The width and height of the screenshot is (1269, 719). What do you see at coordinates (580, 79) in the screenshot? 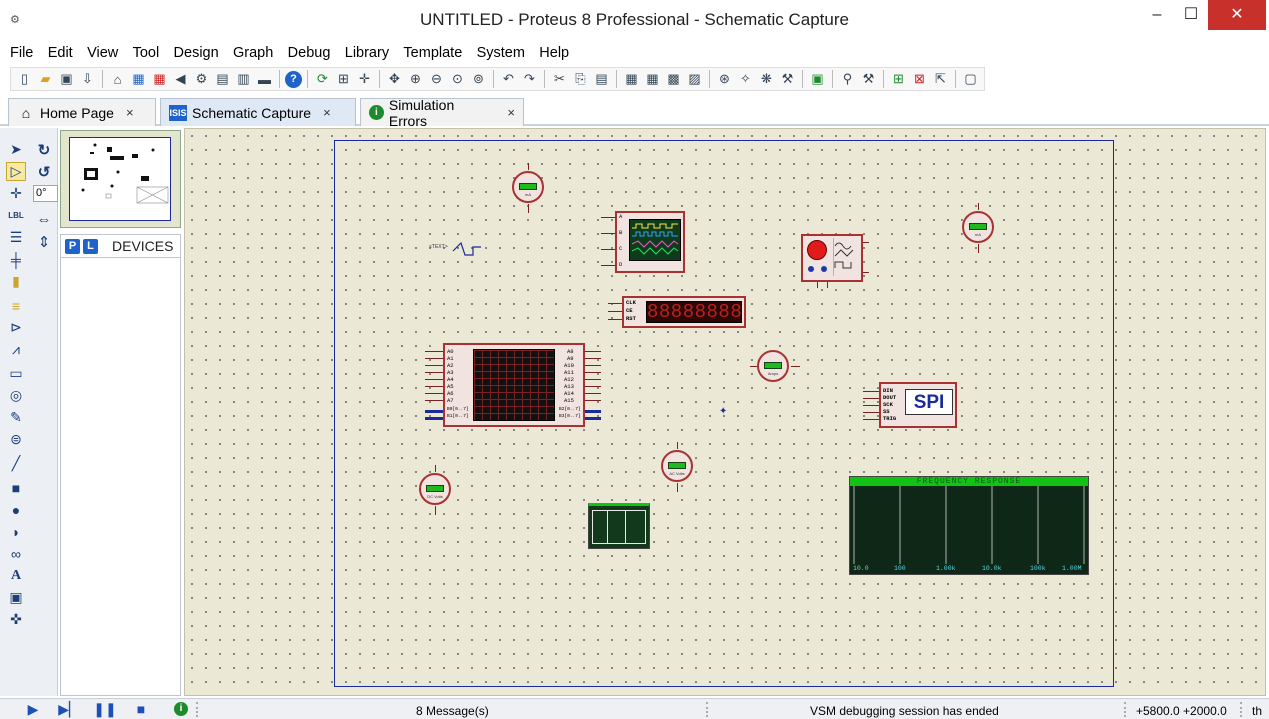
I see `copy-icon: ⎘` at bounding box center [580, 79].